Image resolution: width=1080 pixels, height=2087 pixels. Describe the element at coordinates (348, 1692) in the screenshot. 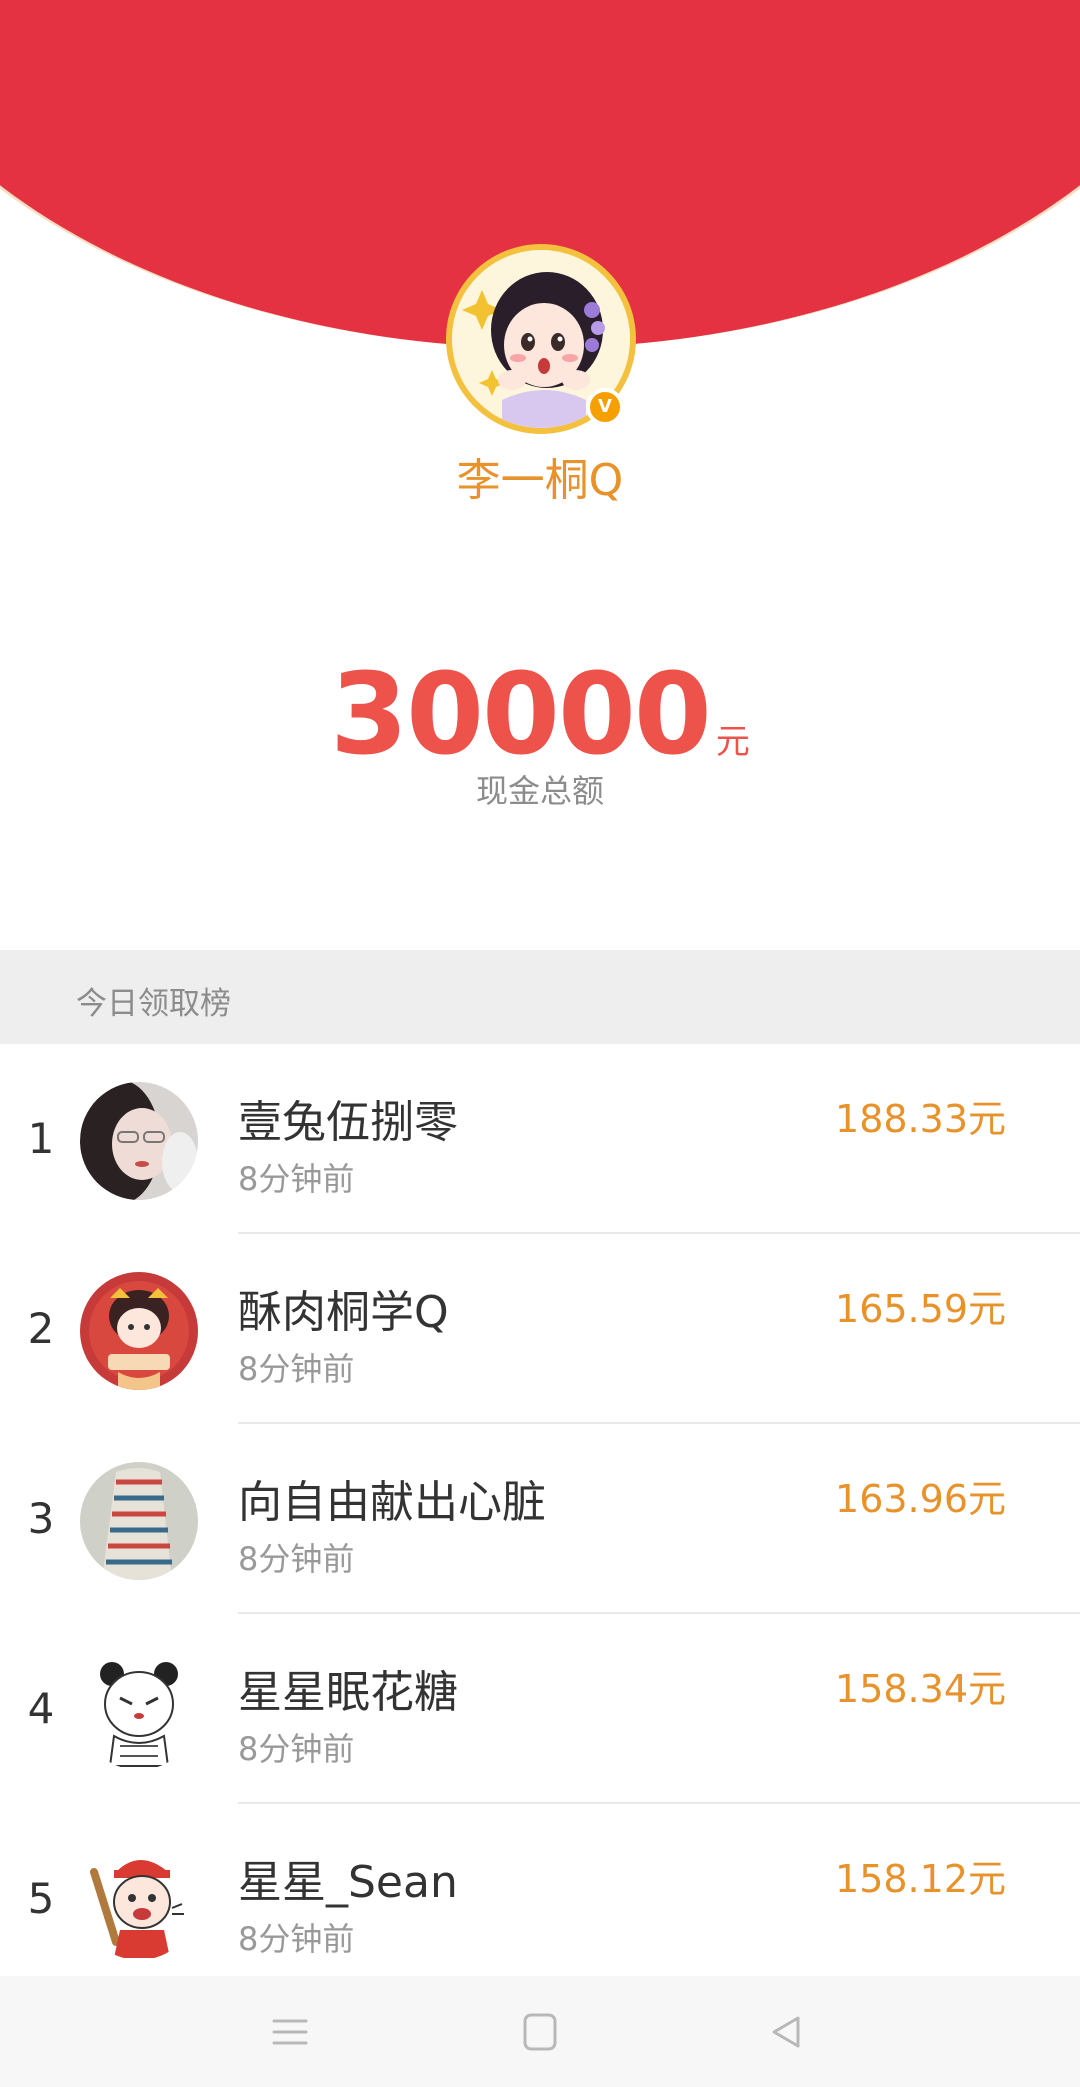

I see `user-name: 星星眠花糖` at that location.